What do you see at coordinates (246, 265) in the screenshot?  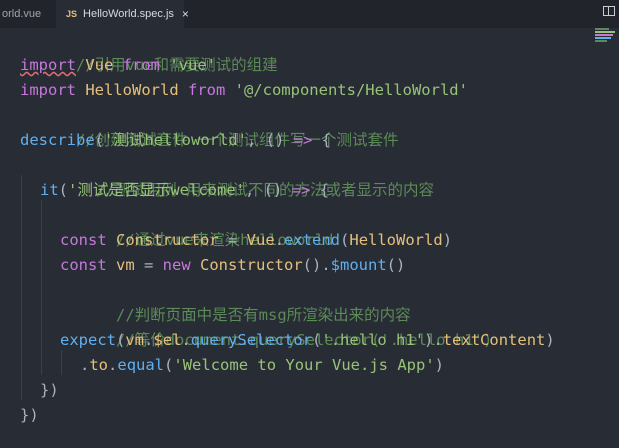 I see `identifier: Constructor` at bounding box center [246, 265].